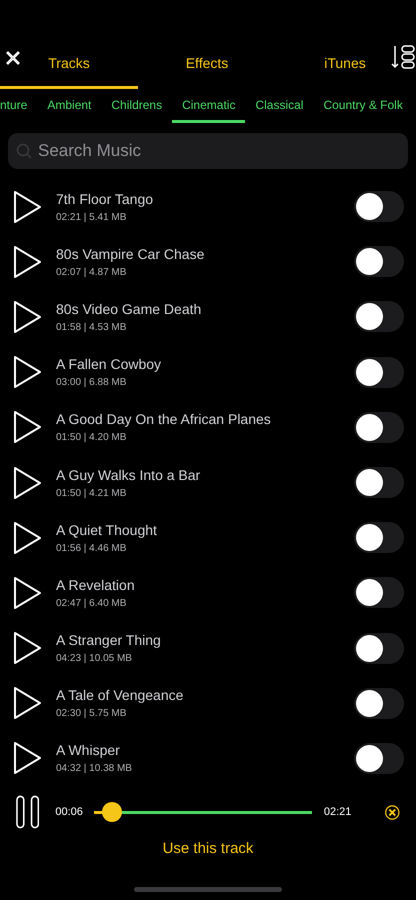 Image resolution: width=416 pixels, height=900 pixels. I want to click on track-title: 80s Vampire Car Chase, so click(131, 254).